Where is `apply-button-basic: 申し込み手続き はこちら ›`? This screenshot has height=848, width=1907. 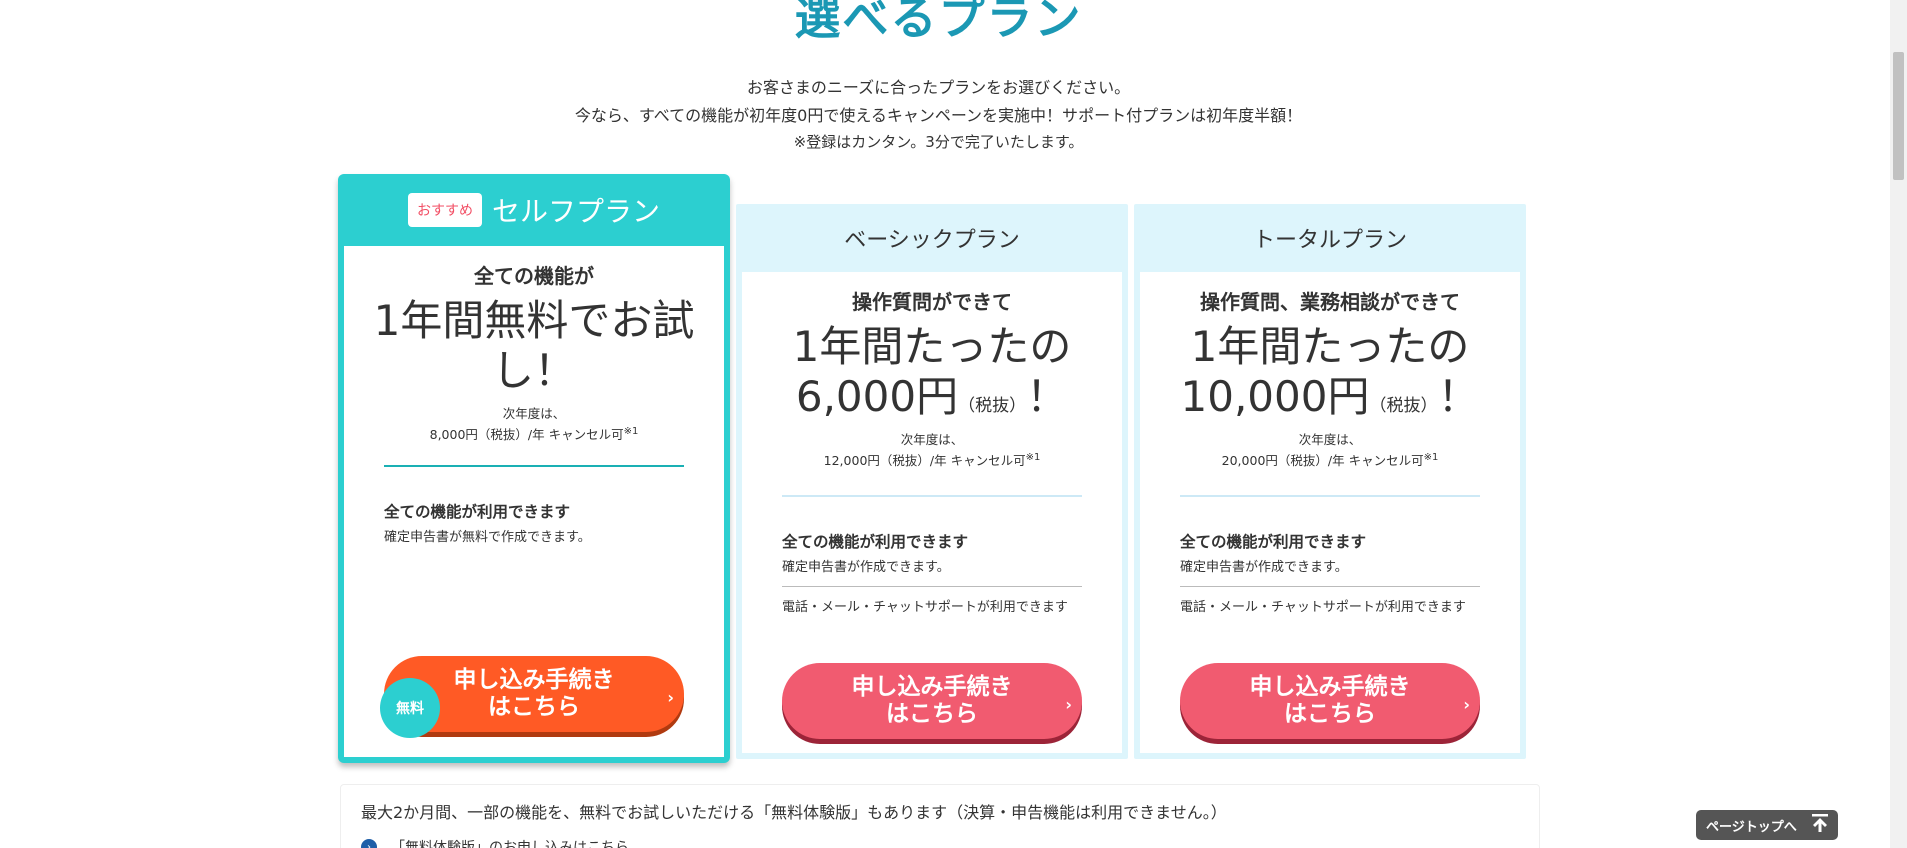 apply-button-basic: 申し込み手続き はこちら › is located at coordinates (932, 701).